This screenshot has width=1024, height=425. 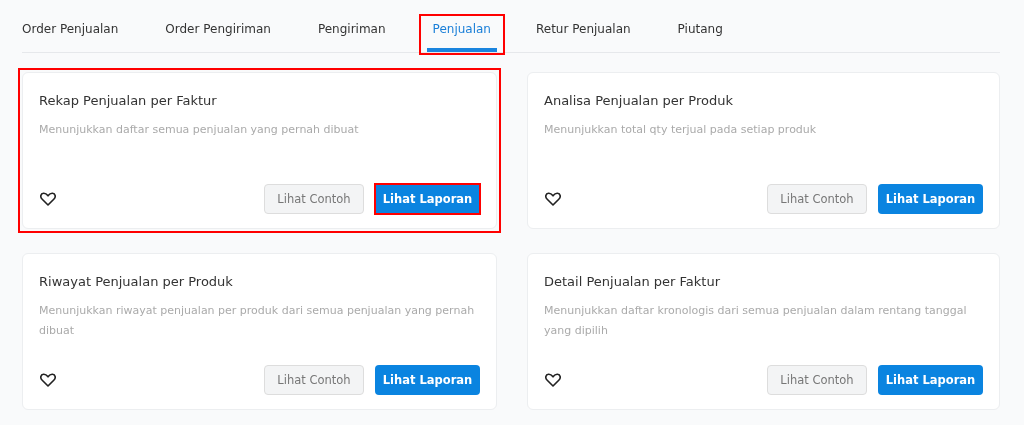 I want to click on report-title: Riwayat Penjualan per Produk, so click(x=136, y=281).